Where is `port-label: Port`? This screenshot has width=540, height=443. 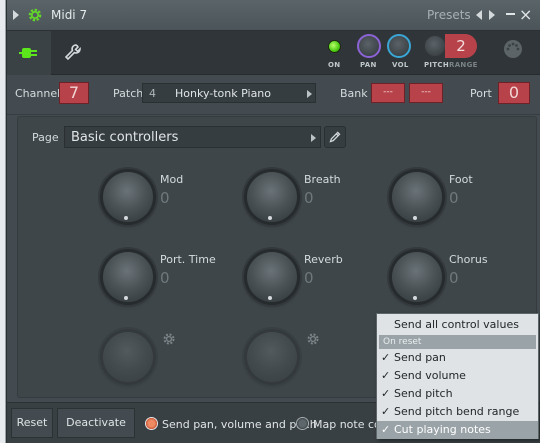 port-label: Port is located at coordinates (481, 93).